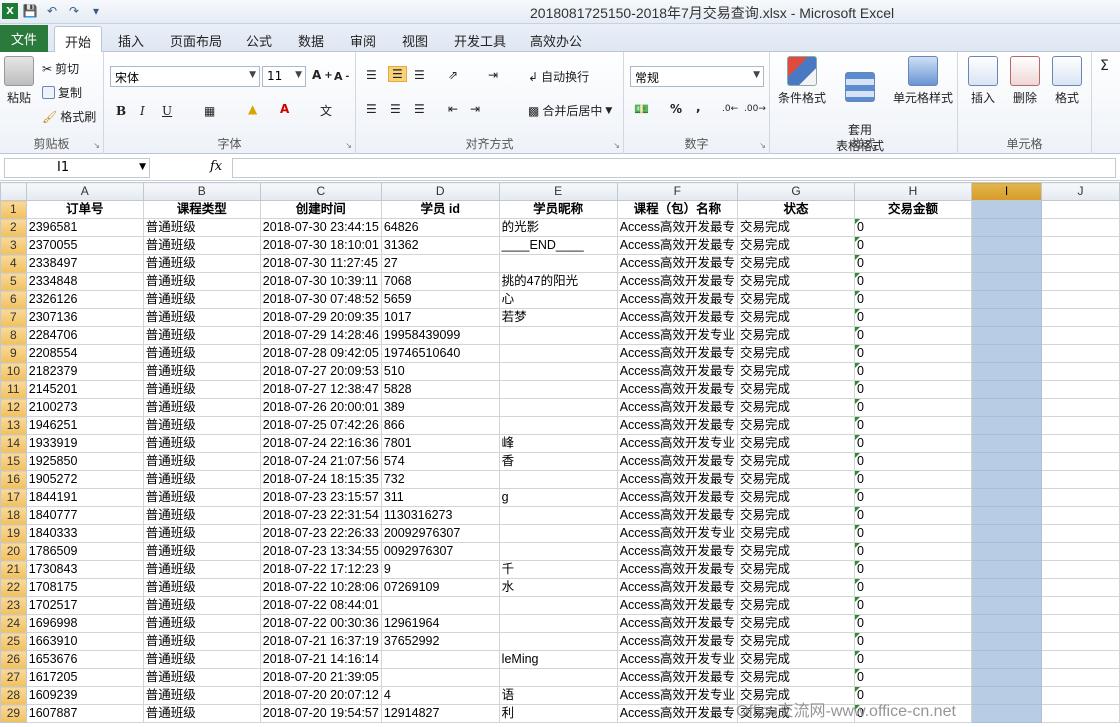 This screenshot has height=727, width=1120. What do you see at coordinates (320, 677) in the screenshot?
I see `cell: 2018-07-20 21:39:05` at bounding box center [320, 677].